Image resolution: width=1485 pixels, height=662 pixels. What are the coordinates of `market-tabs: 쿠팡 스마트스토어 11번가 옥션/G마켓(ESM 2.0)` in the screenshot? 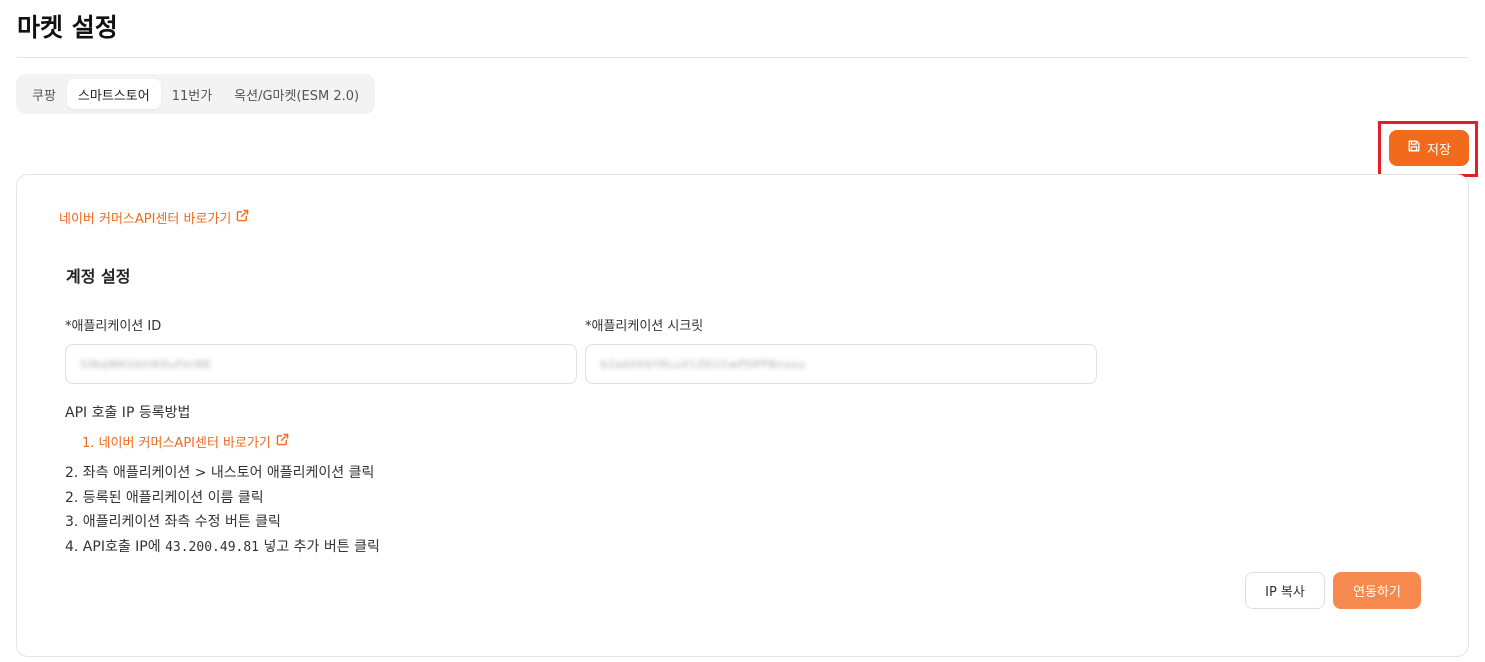 It's located at (196, 94).